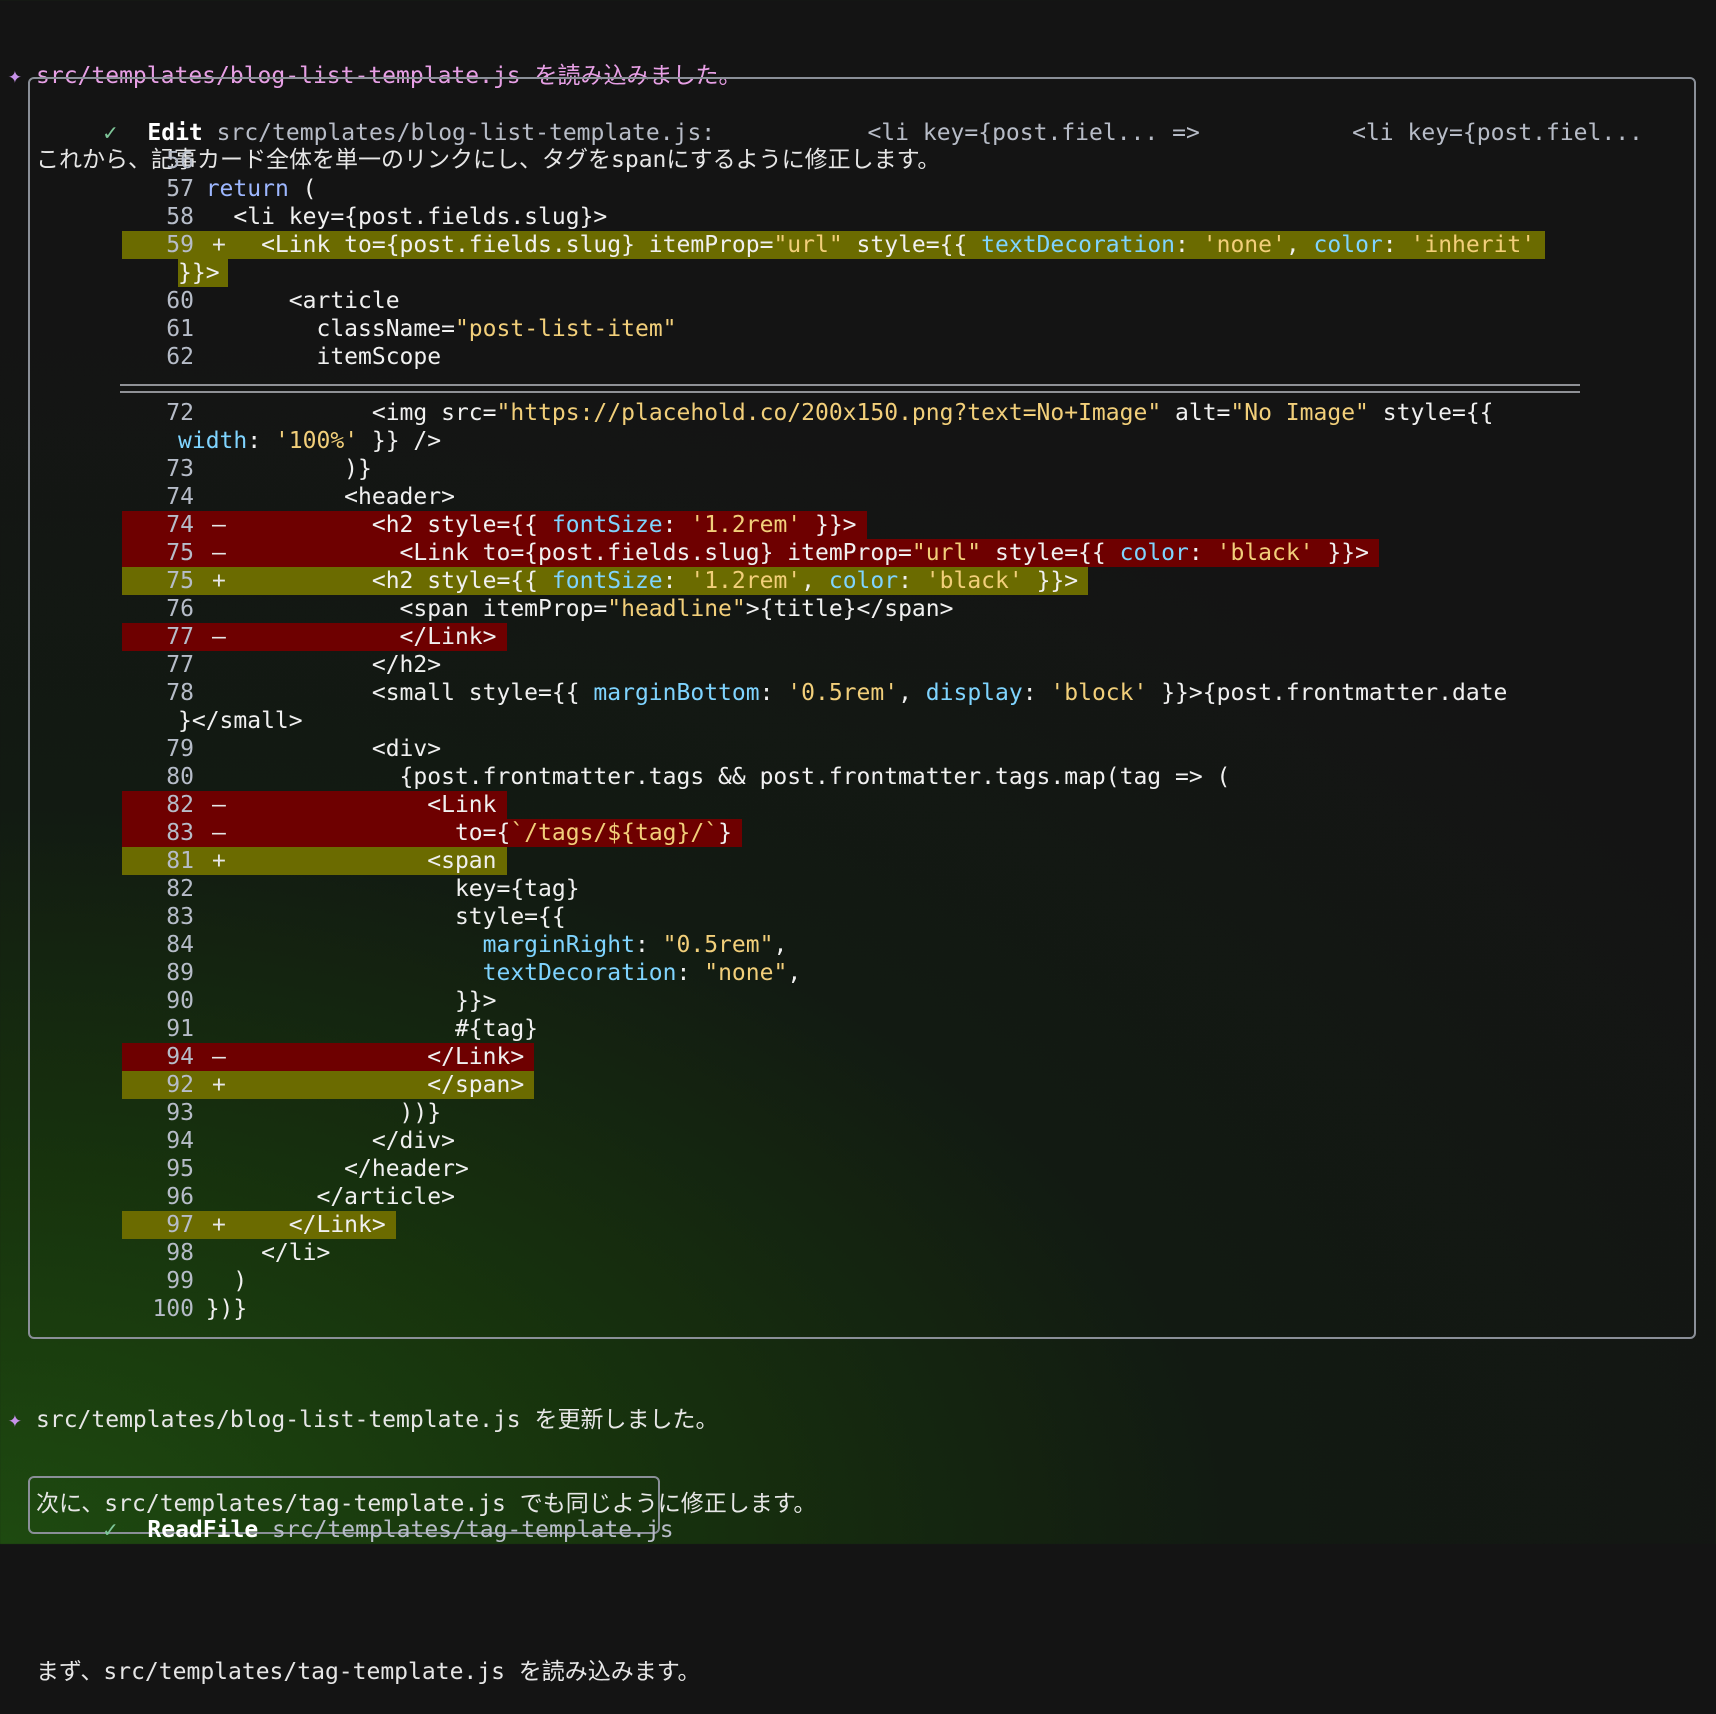  Describe the element at coordinates (830, 1253) in the screenshot. I see `diff-line: 98 </li>` at that location.